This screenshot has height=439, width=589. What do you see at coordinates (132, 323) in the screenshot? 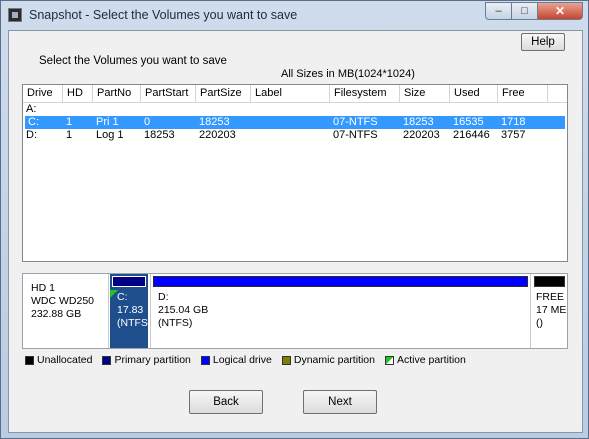
I see `partition-fs: (NTFS` at bounding box center [132, 323].